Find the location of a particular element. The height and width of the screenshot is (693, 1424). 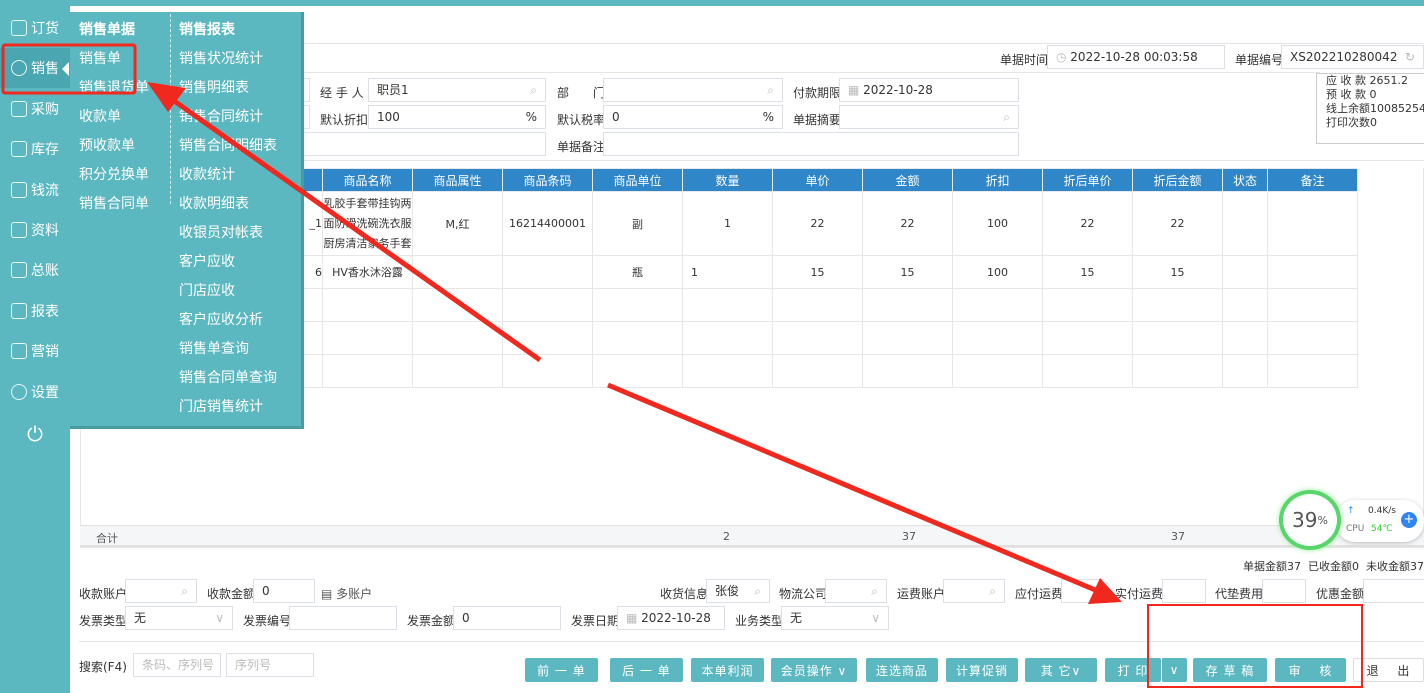

multi-account-button: ▤ 多账户 is located at coordinates (346, 593).